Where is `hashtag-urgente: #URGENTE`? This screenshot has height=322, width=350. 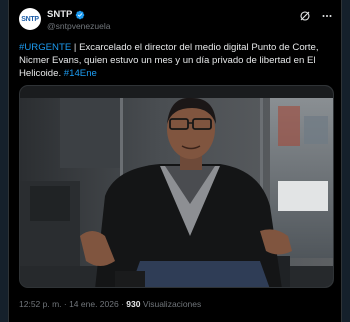
hashtag-urgente: #URGENTE is located at coordinates (45, 47).